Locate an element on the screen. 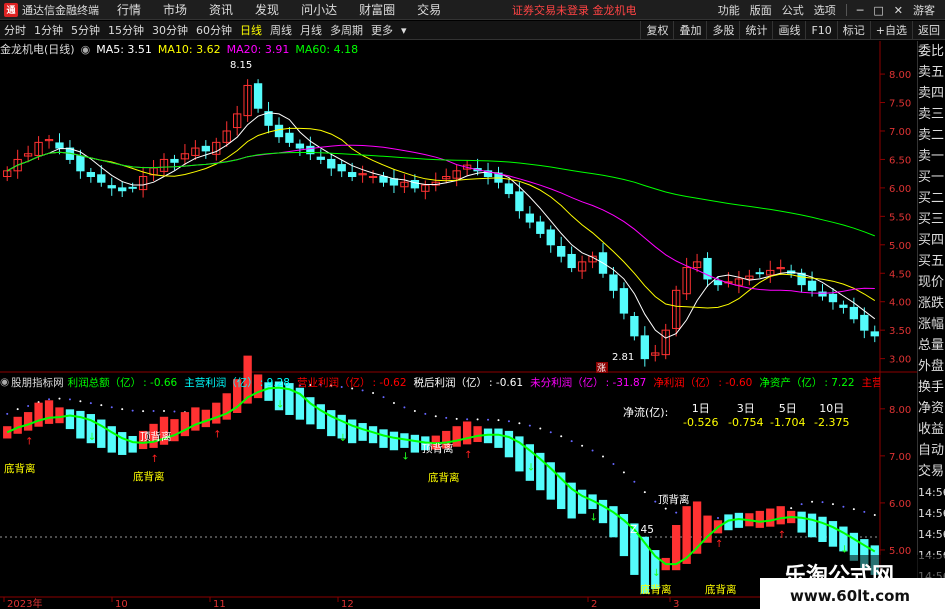 The height and width of the screenshot is (609, 945). top-divergence-label: 顶背离 is located at coordinates (156, 436).